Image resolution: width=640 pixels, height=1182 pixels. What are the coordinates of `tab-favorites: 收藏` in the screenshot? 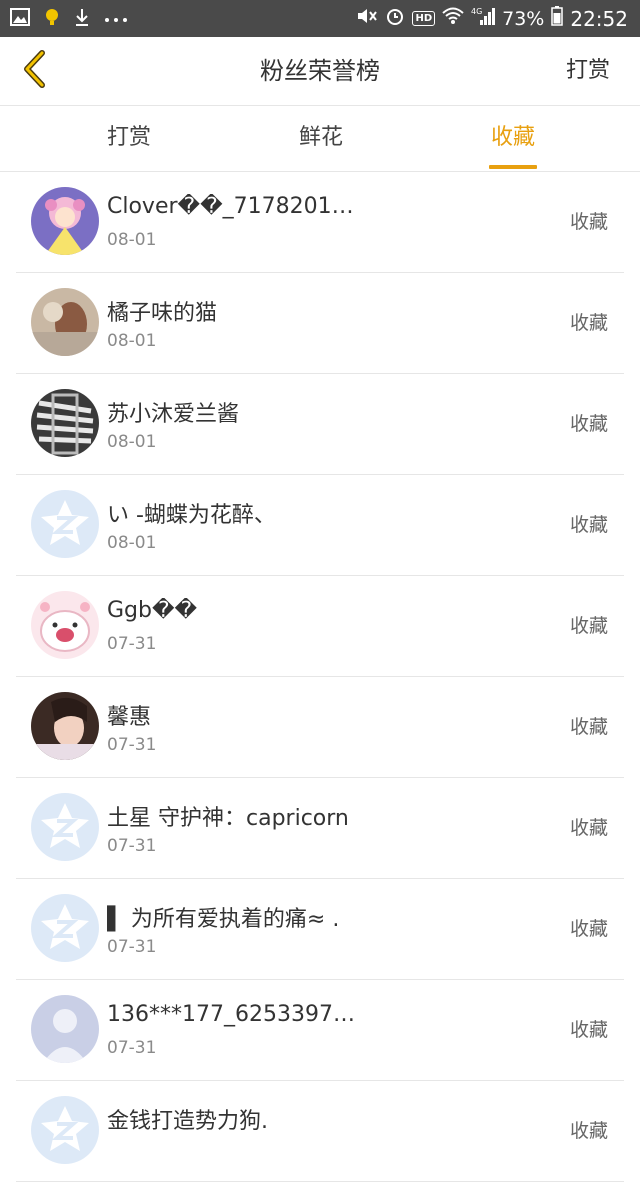 It's located at (513, 138).